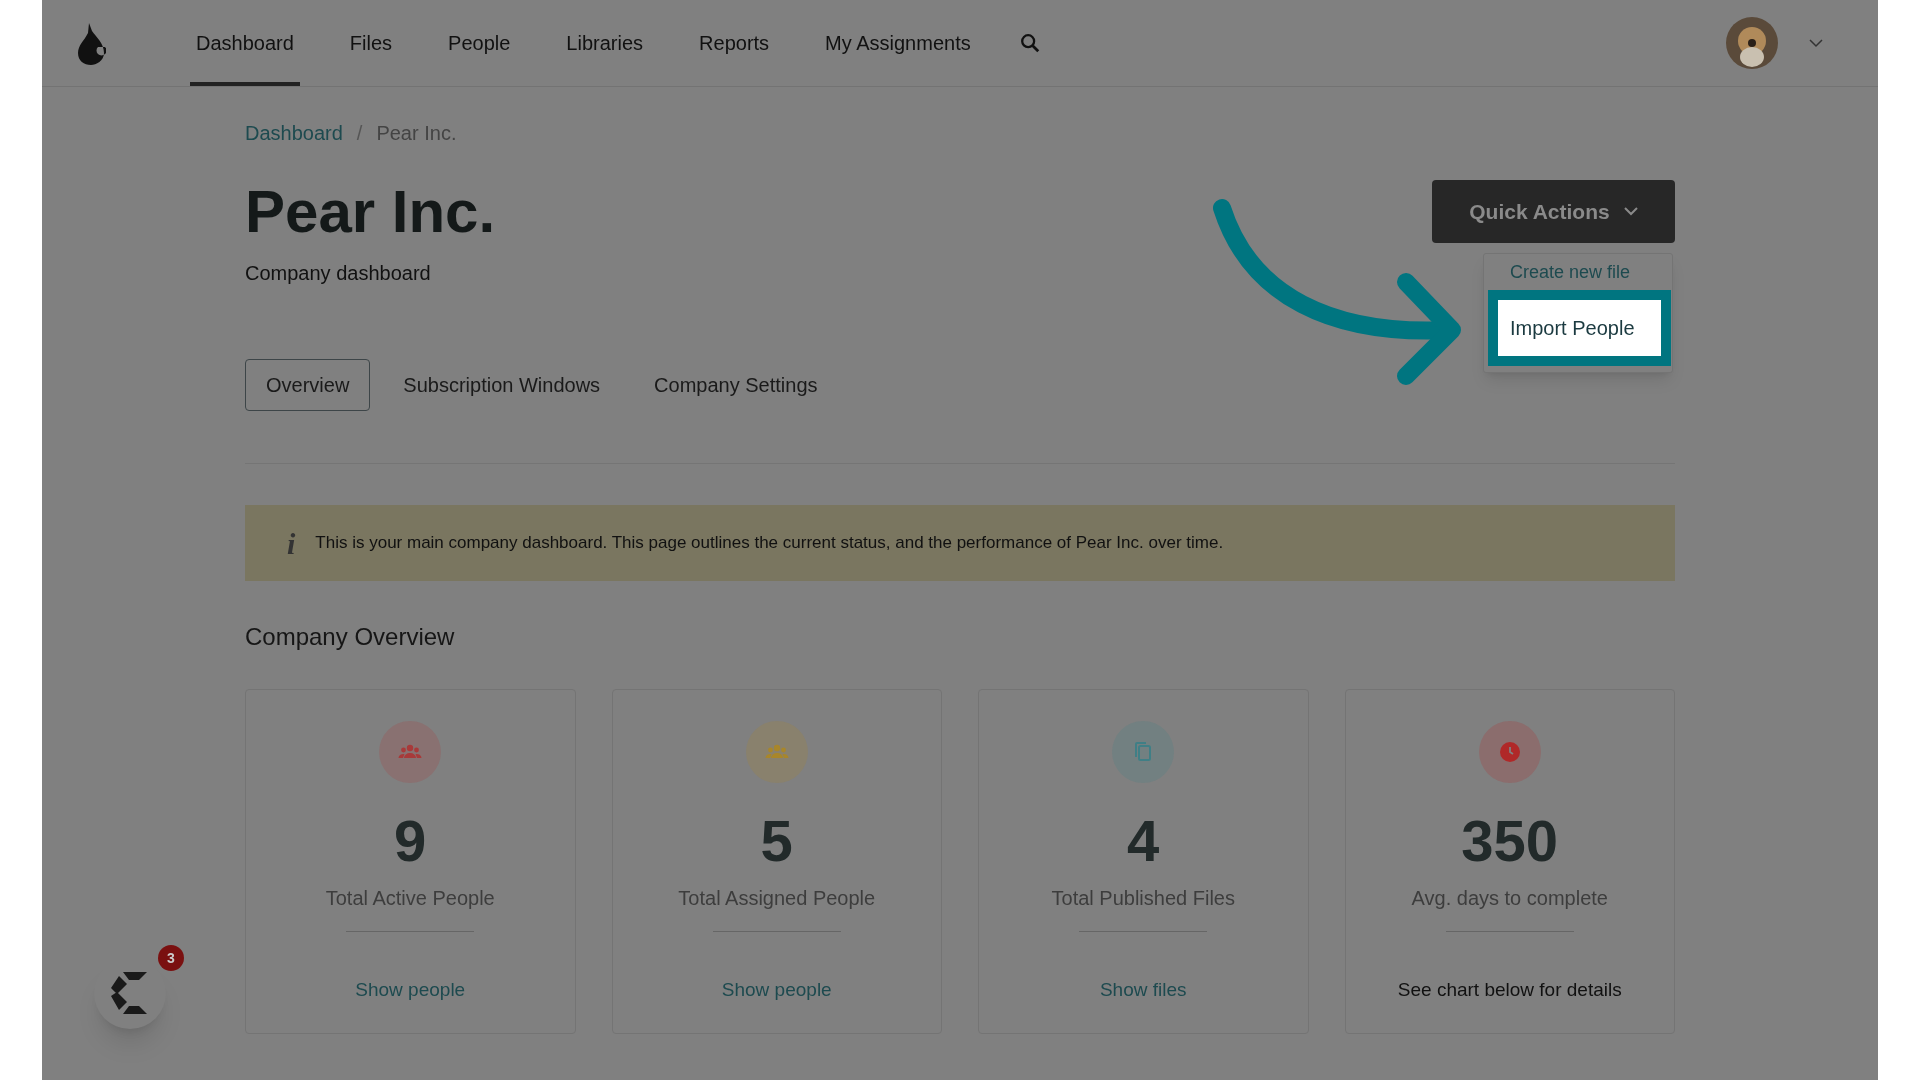 Image resolution: width=1920 pixels, height=1080 pixels. Describe the element at coordinates (291, 543) in the screenshot. I see `info-icon: i` at that location.